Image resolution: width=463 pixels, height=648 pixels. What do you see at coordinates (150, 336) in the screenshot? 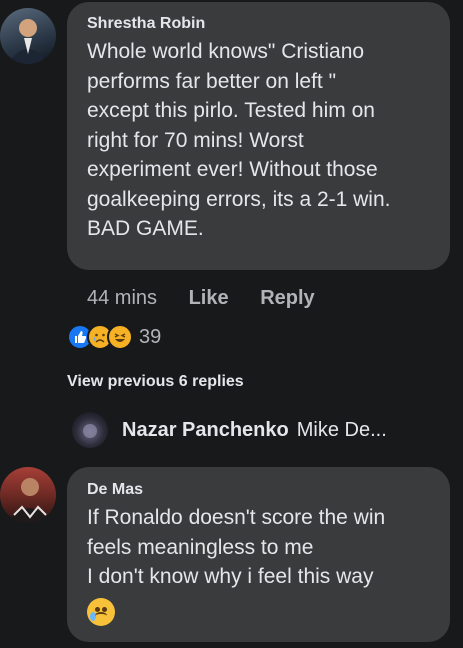
I see `reaction-count: 39` at bounding box center [150, 336].